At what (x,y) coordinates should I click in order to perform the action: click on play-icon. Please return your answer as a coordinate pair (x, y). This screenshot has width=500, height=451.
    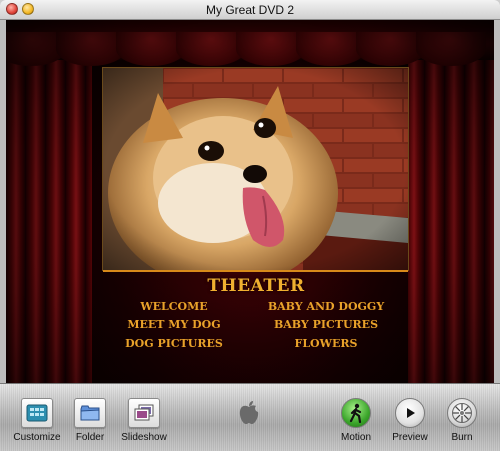
    Looking at the image, I should click on (410, 413).